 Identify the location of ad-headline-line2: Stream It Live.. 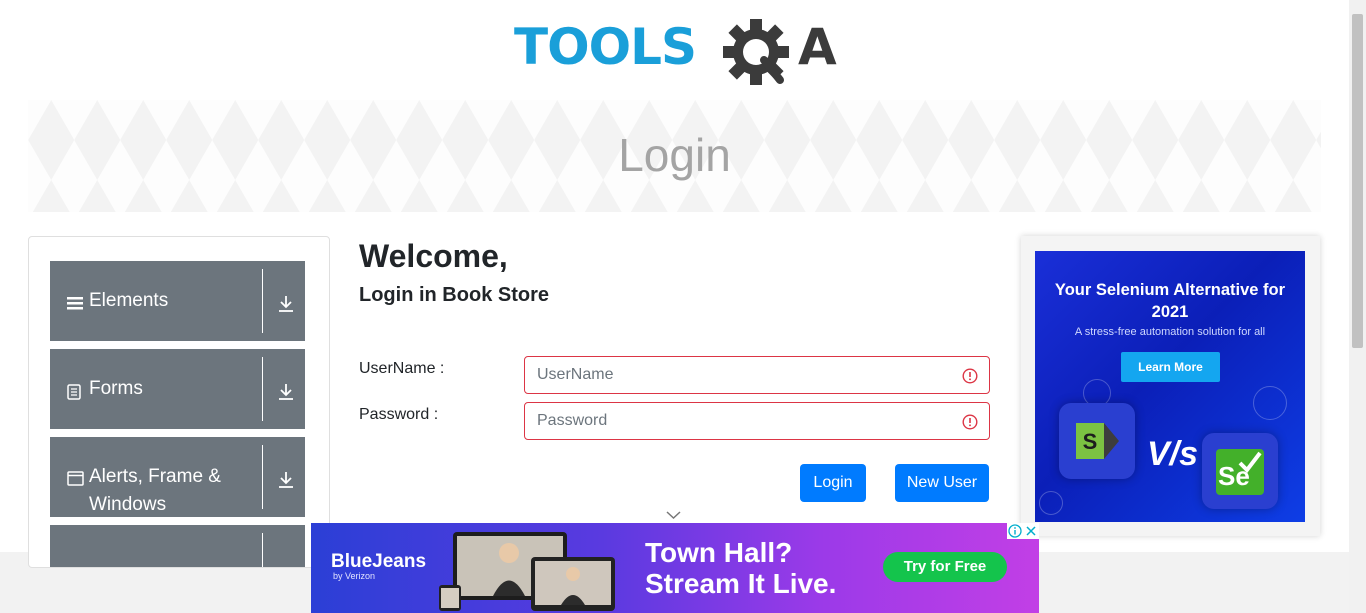
(741, 583).